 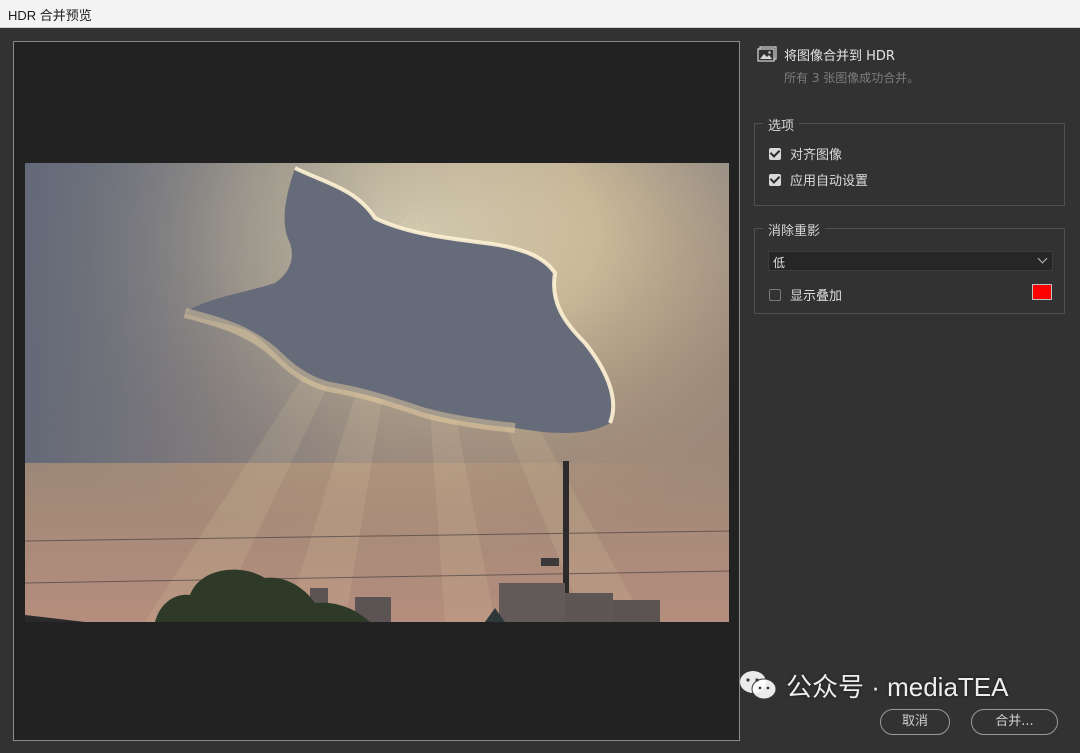 I want to click on options-legend: 选项, so click(x=781, y=124).